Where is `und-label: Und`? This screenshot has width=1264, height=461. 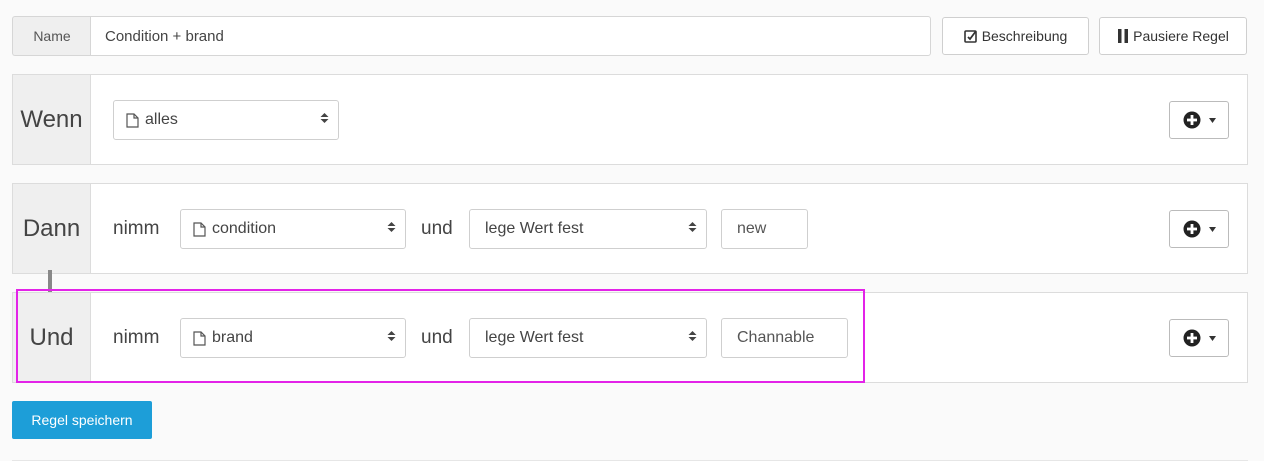
und-label: Und is located at coordinates (52, 337).